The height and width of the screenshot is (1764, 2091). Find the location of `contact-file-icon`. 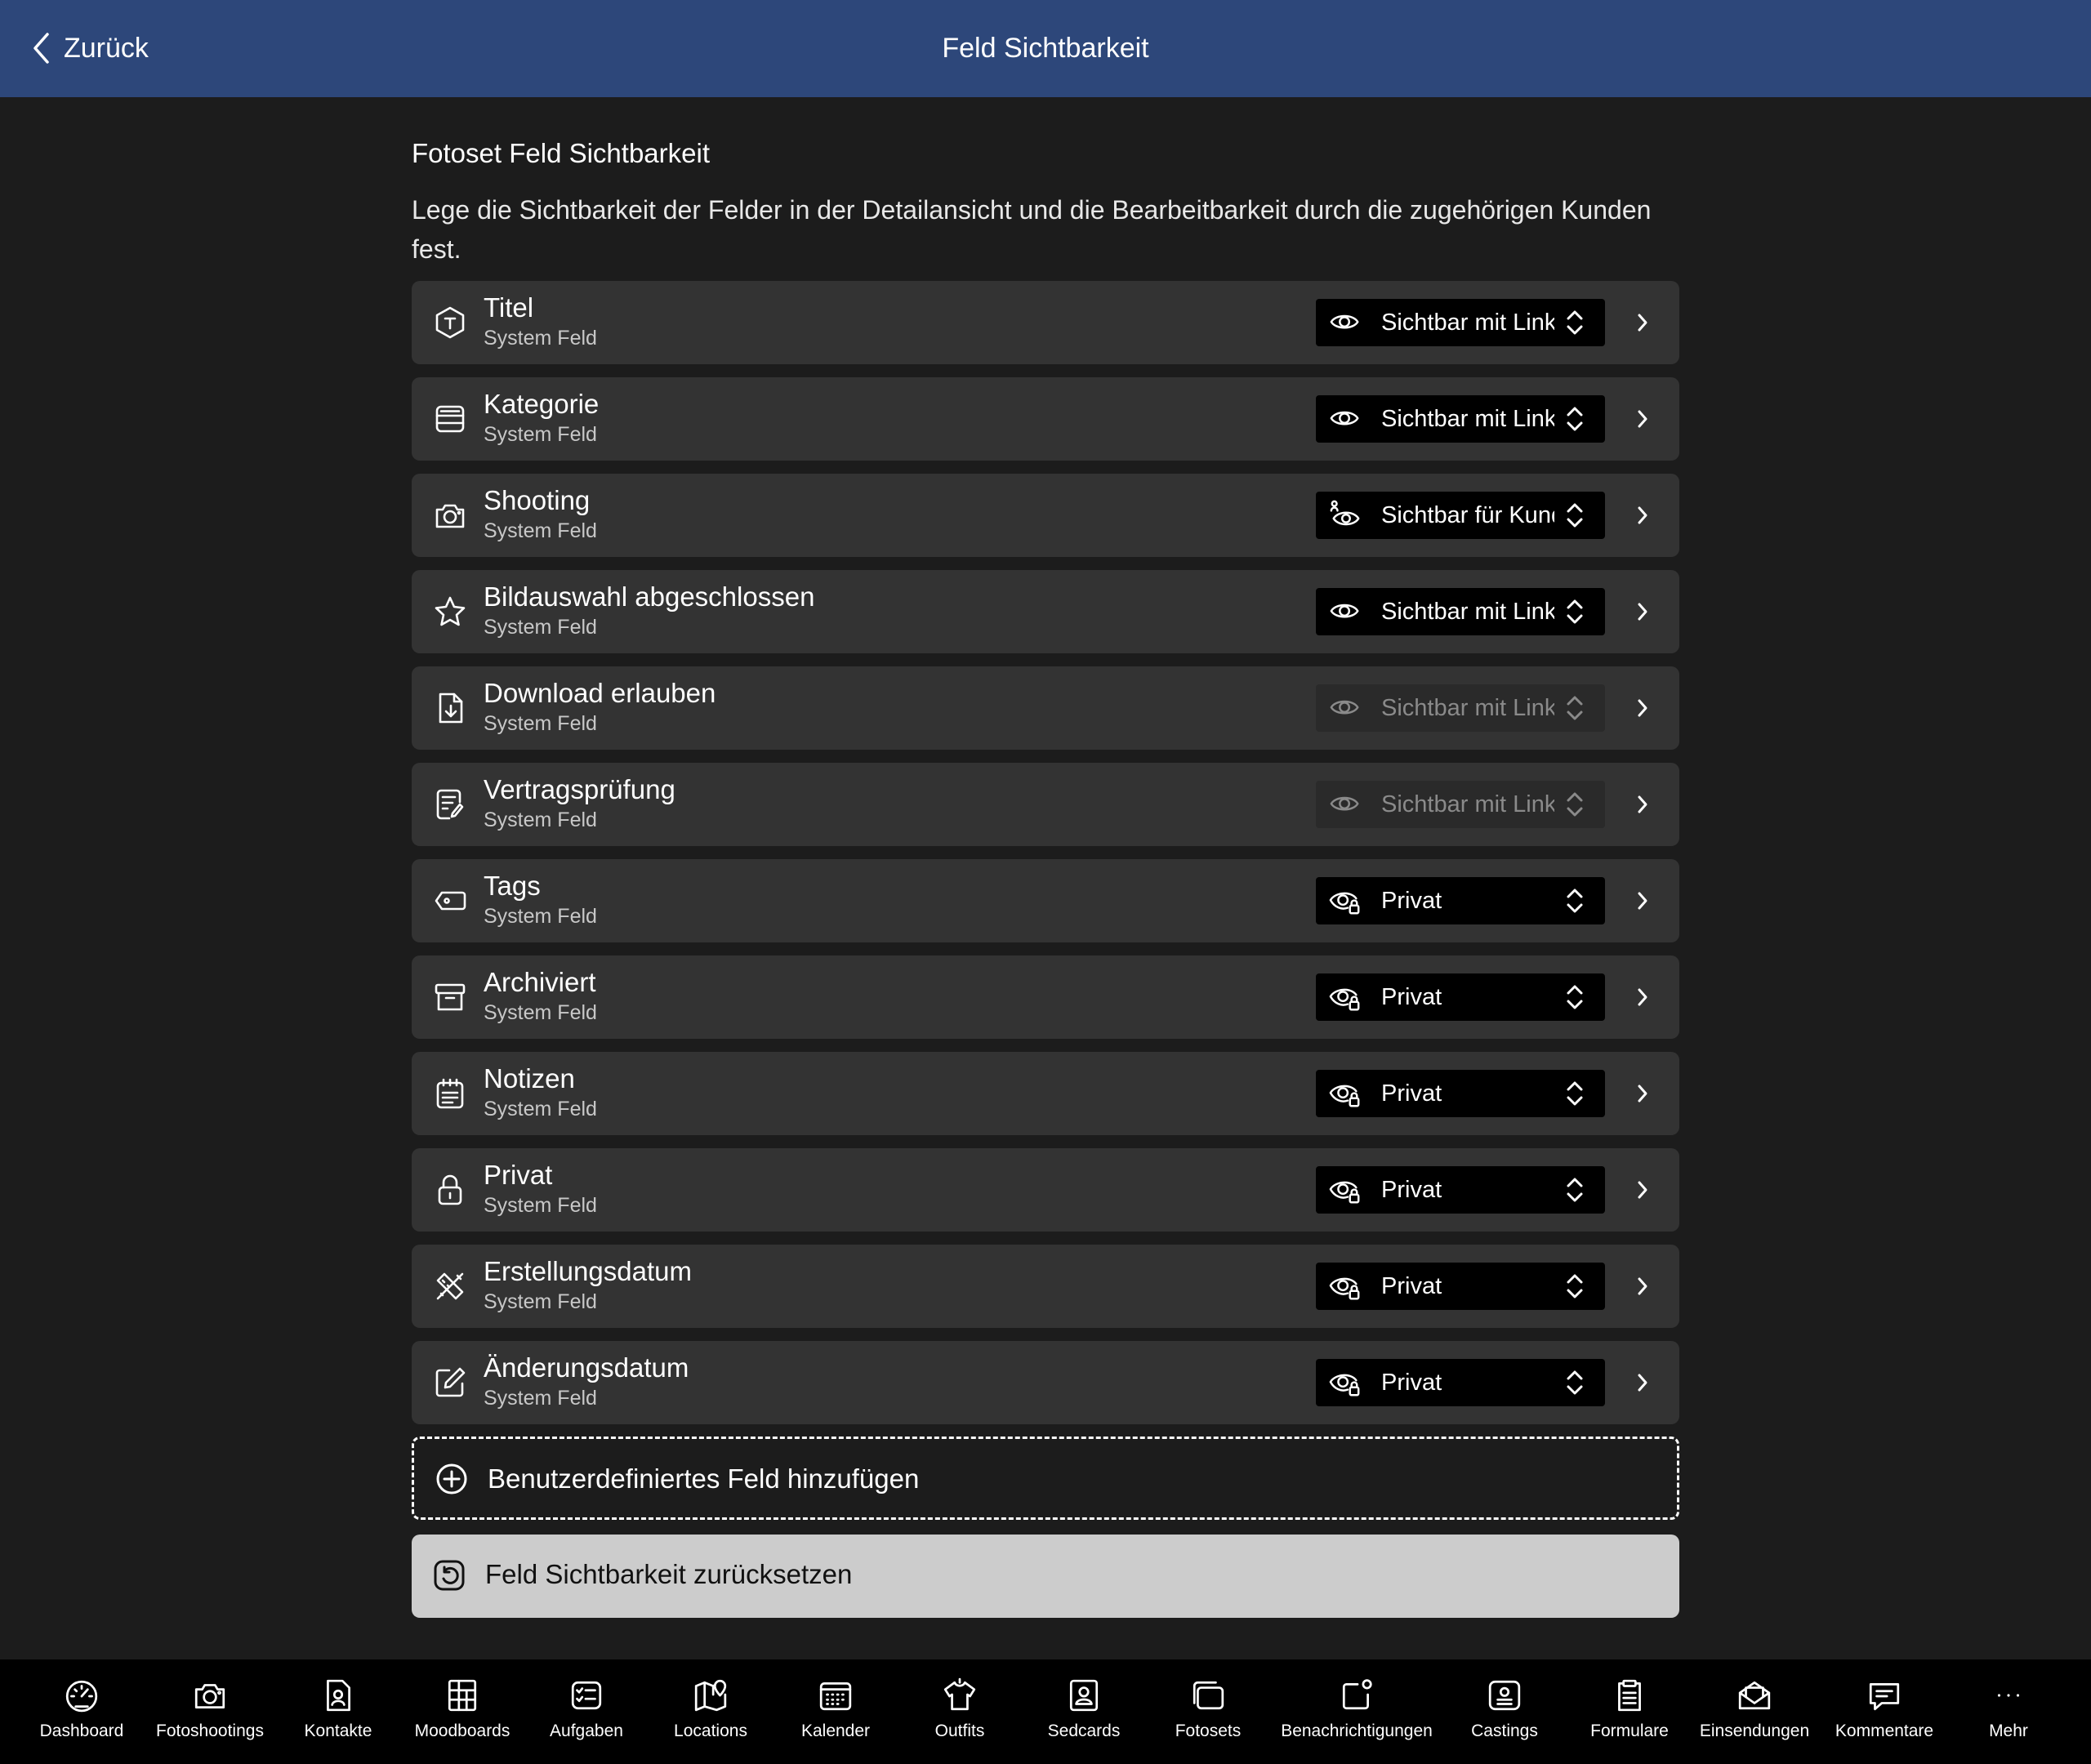

contact-file-icon is located at coordinates (338, 1695).